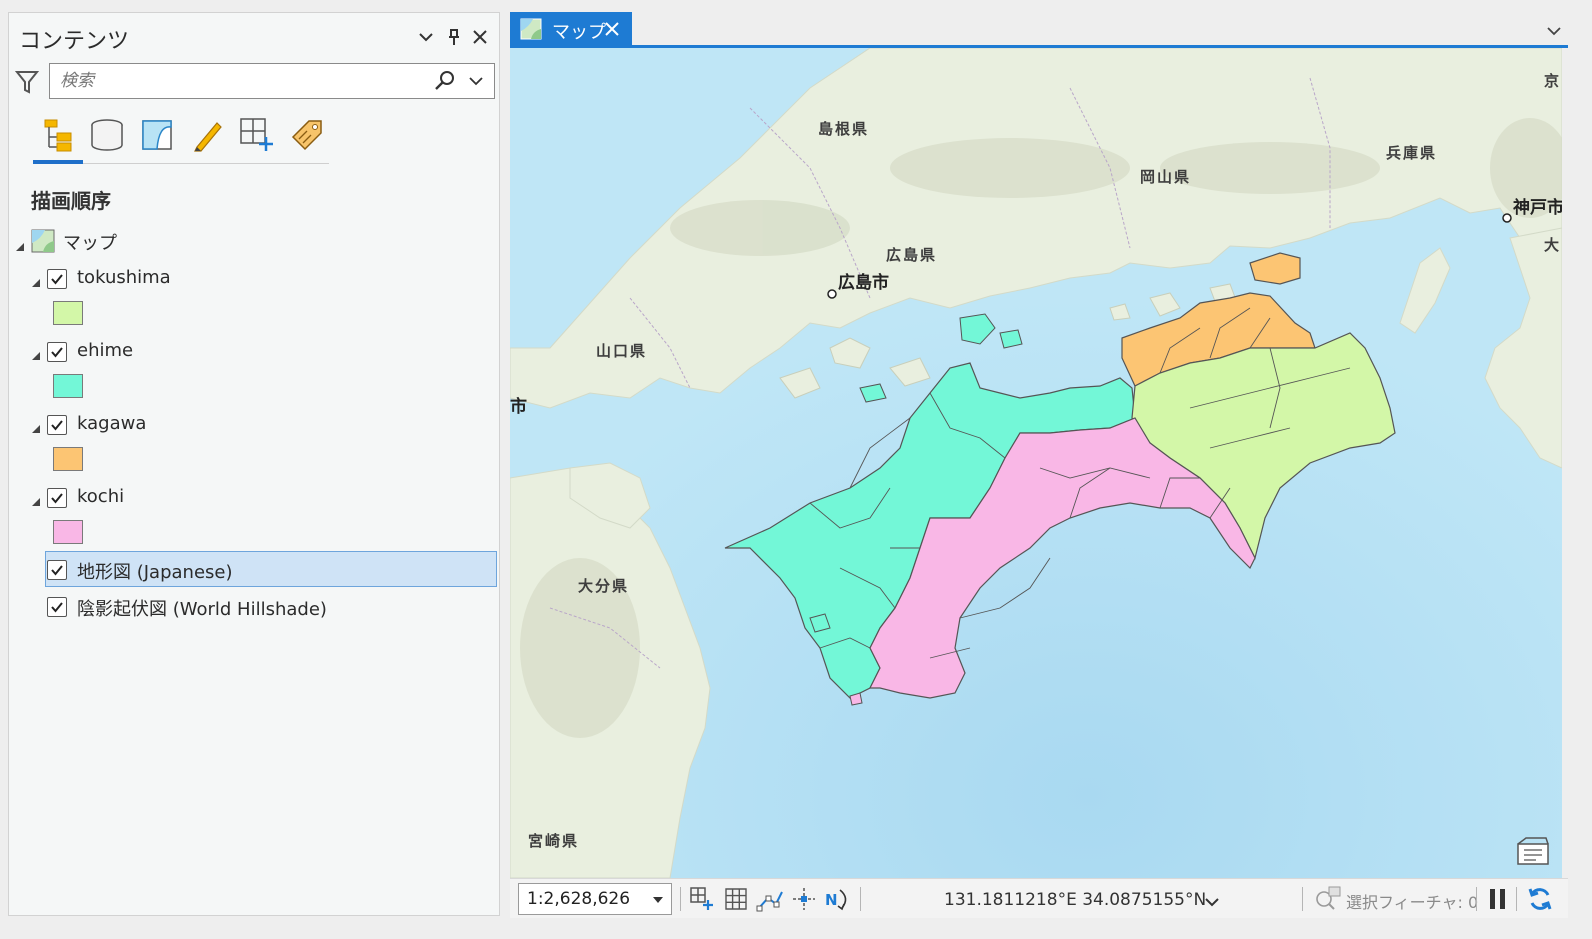 Image resolution: width=1592 pixels, height=939 pixels. Describe the element at coordinates (579, 32) in the screenshot. I see `tab-map-label: マップ` at that location.